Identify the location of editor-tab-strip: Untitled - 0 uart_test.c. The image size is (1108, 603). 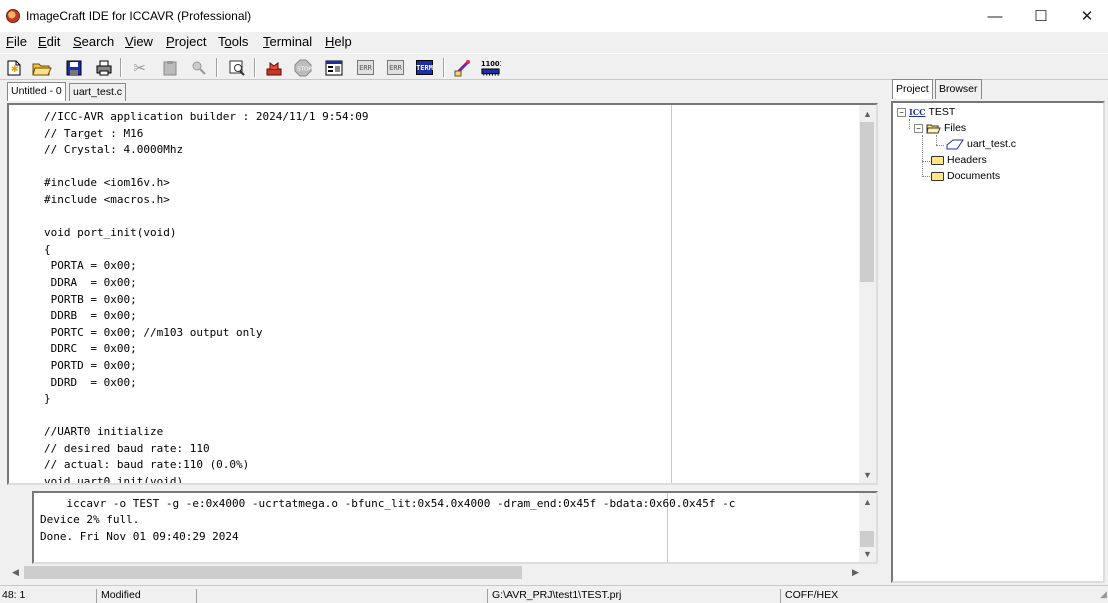
(442, 91).